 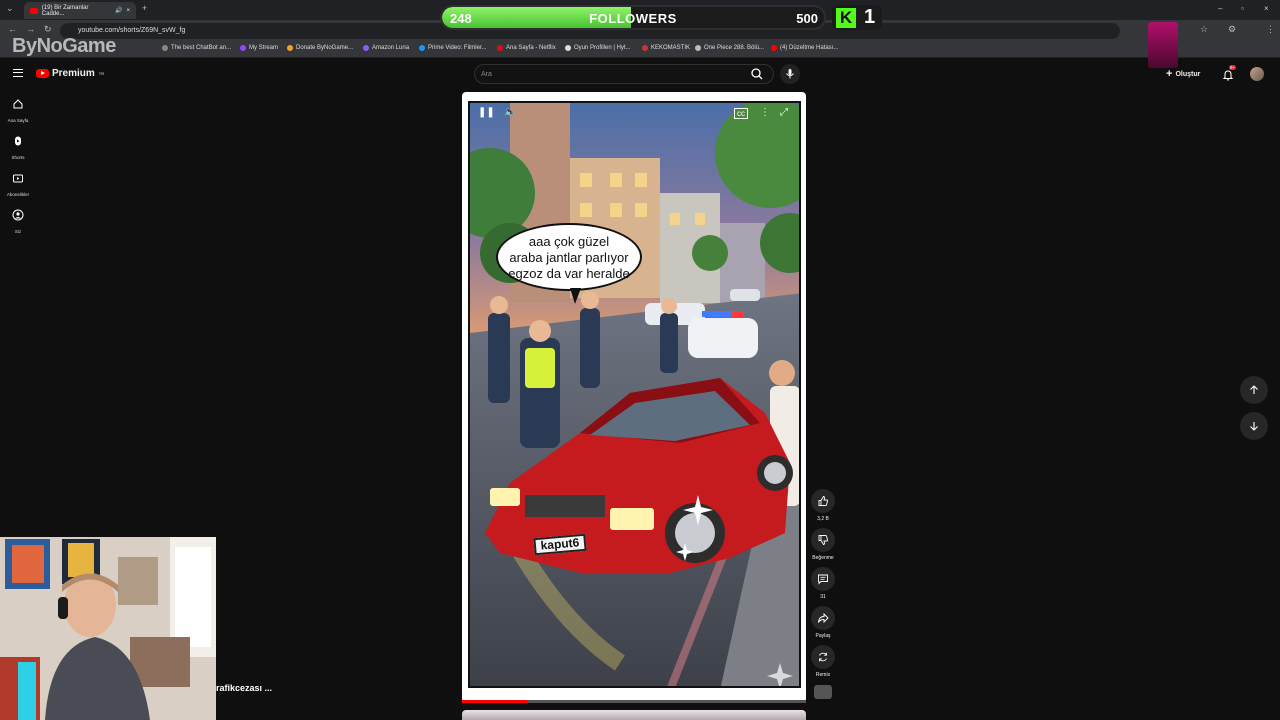 What do you see at coordinates (1220, 8) in the screenshot?
I see `minimize-icon: –` at bounding box center [1220, 8].